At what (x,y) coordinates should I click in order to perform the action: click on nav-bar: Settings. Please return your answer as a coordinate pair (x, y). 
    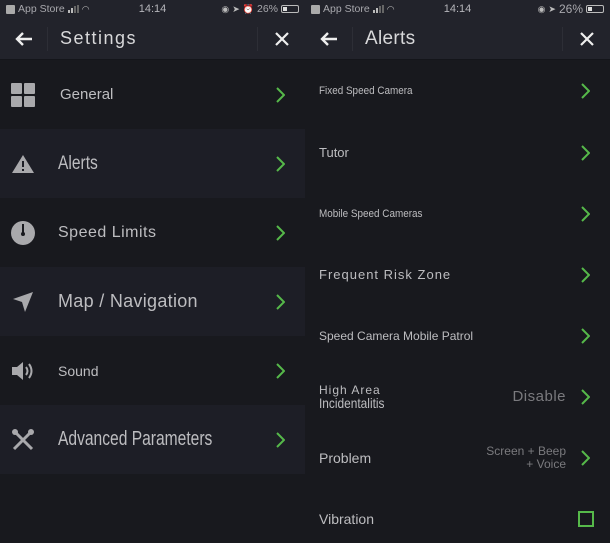
    Looking at the image, I should click on (152, 39).